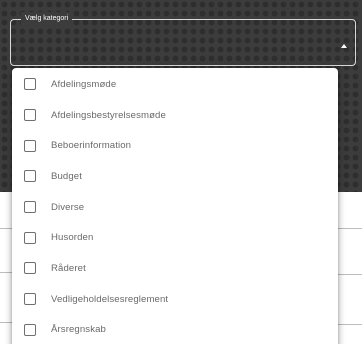  I want to click on menu-item-label: Råderet, so click(68, 268).